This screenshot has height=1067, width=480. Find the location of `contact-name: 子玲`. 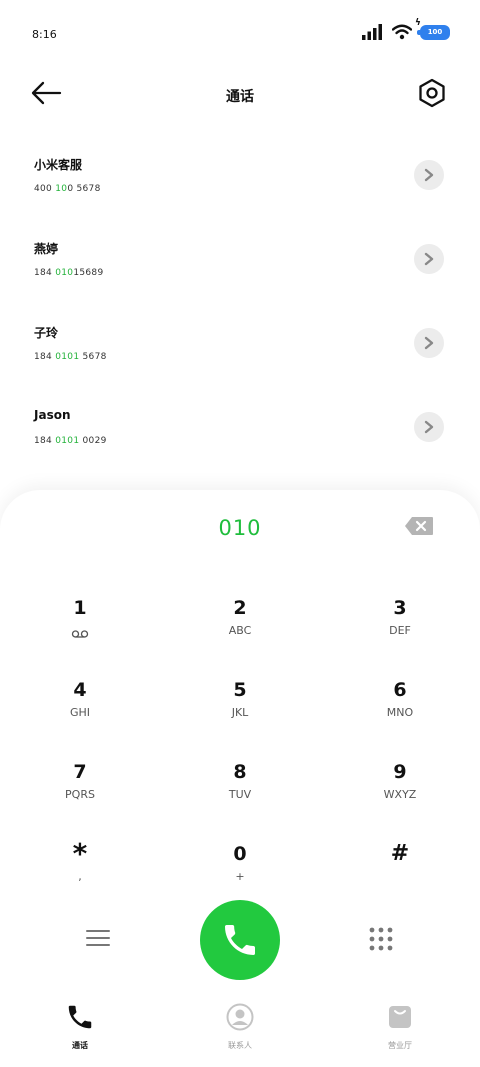

contact-name: 子玲 is located at coordinates (46, 333).